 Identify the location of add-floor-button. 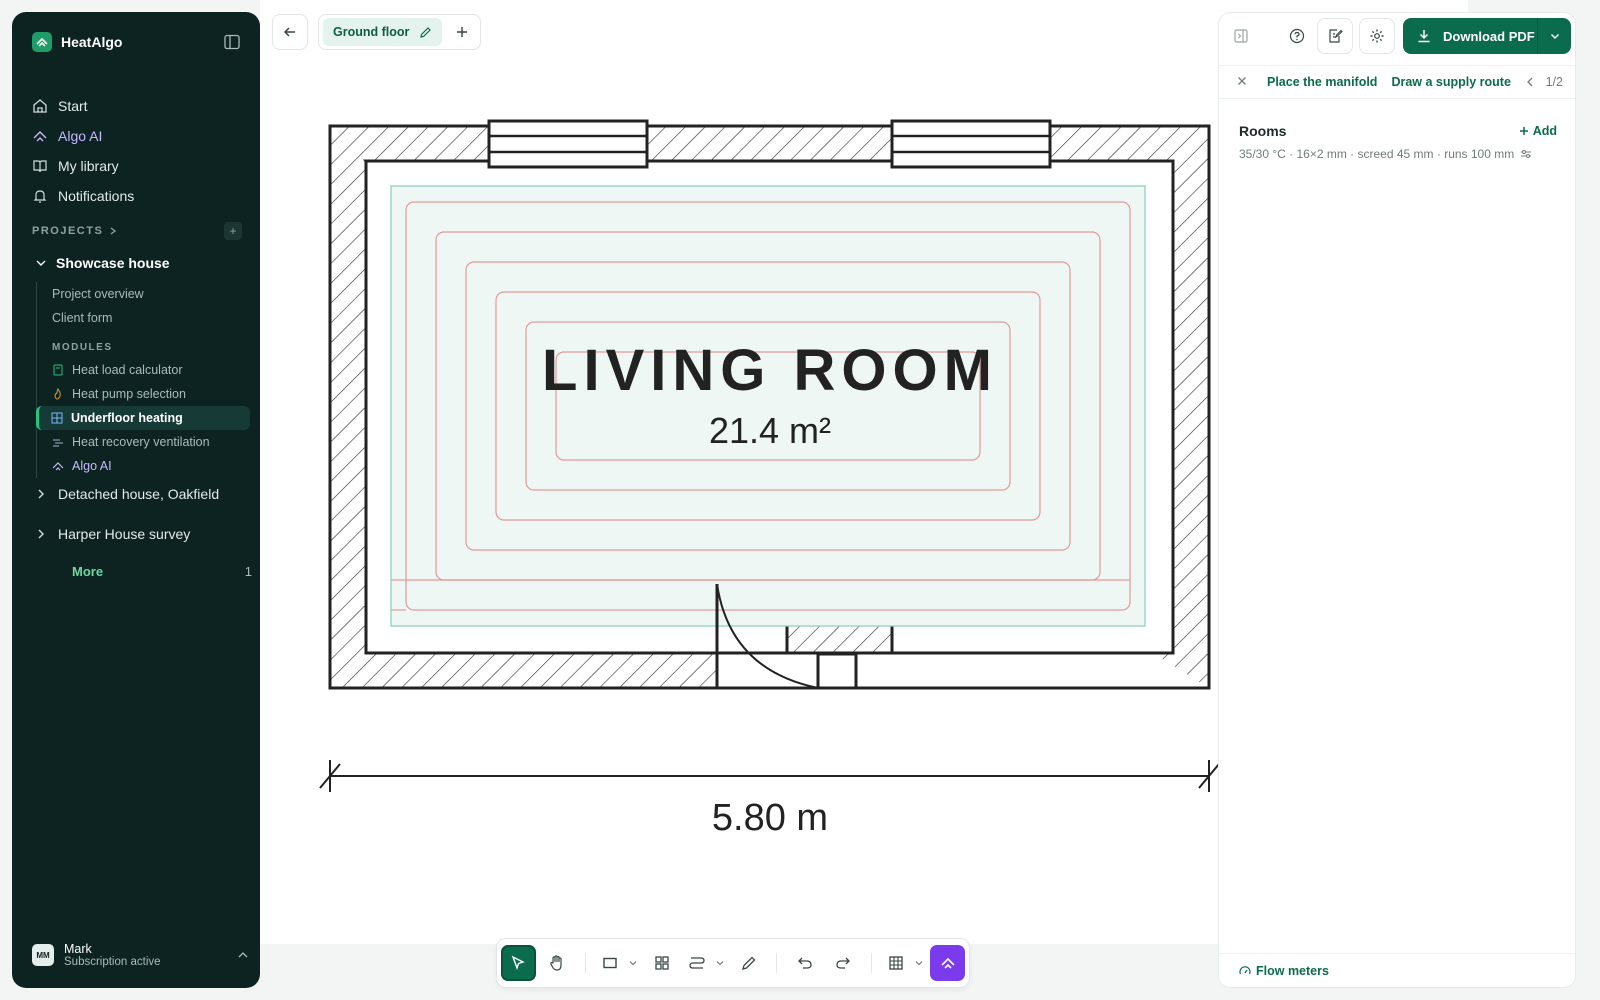
(462, 32).